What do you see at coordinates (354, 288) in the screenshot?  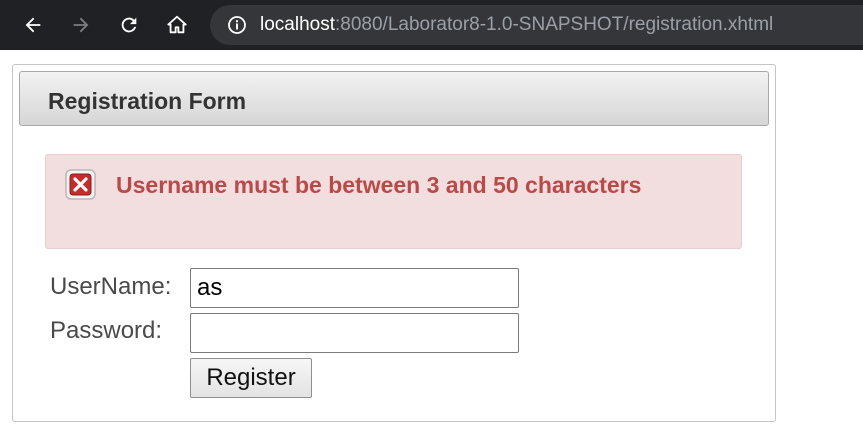 I see `username-field` at bounding box center [354, 288].